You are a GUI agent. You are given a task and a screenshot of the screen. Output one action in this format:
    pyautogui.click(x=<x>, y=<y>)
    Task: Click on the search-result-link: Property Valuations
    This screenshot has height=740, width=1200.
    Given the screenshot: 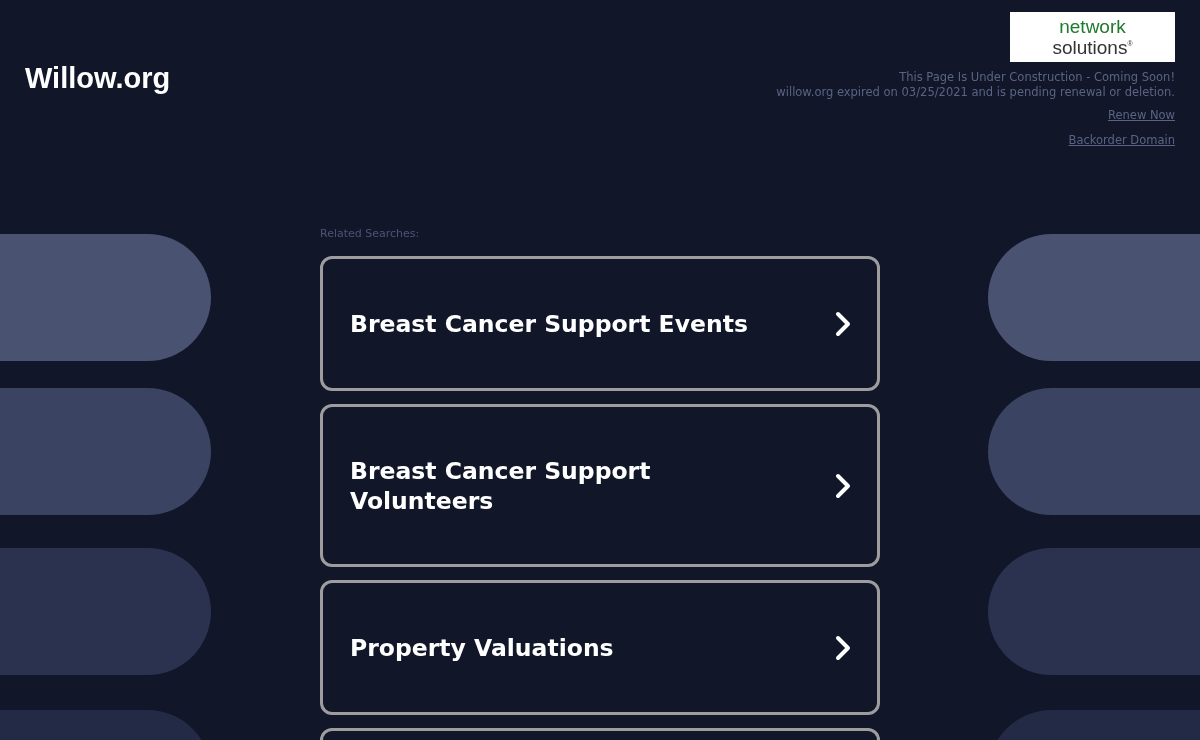 What is the action you would take?
    pyautogui.click(x=600, y=647)
    